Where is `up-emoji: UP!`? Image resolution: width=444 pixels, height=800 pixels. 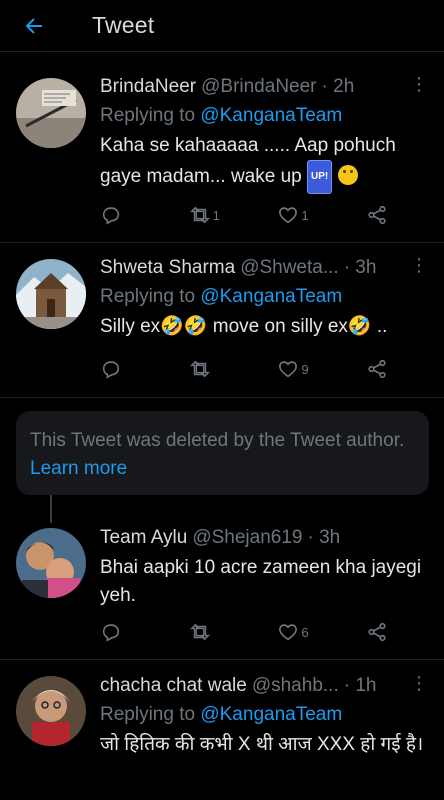
up-emoji: UP! is located at coordinates (320, 177).